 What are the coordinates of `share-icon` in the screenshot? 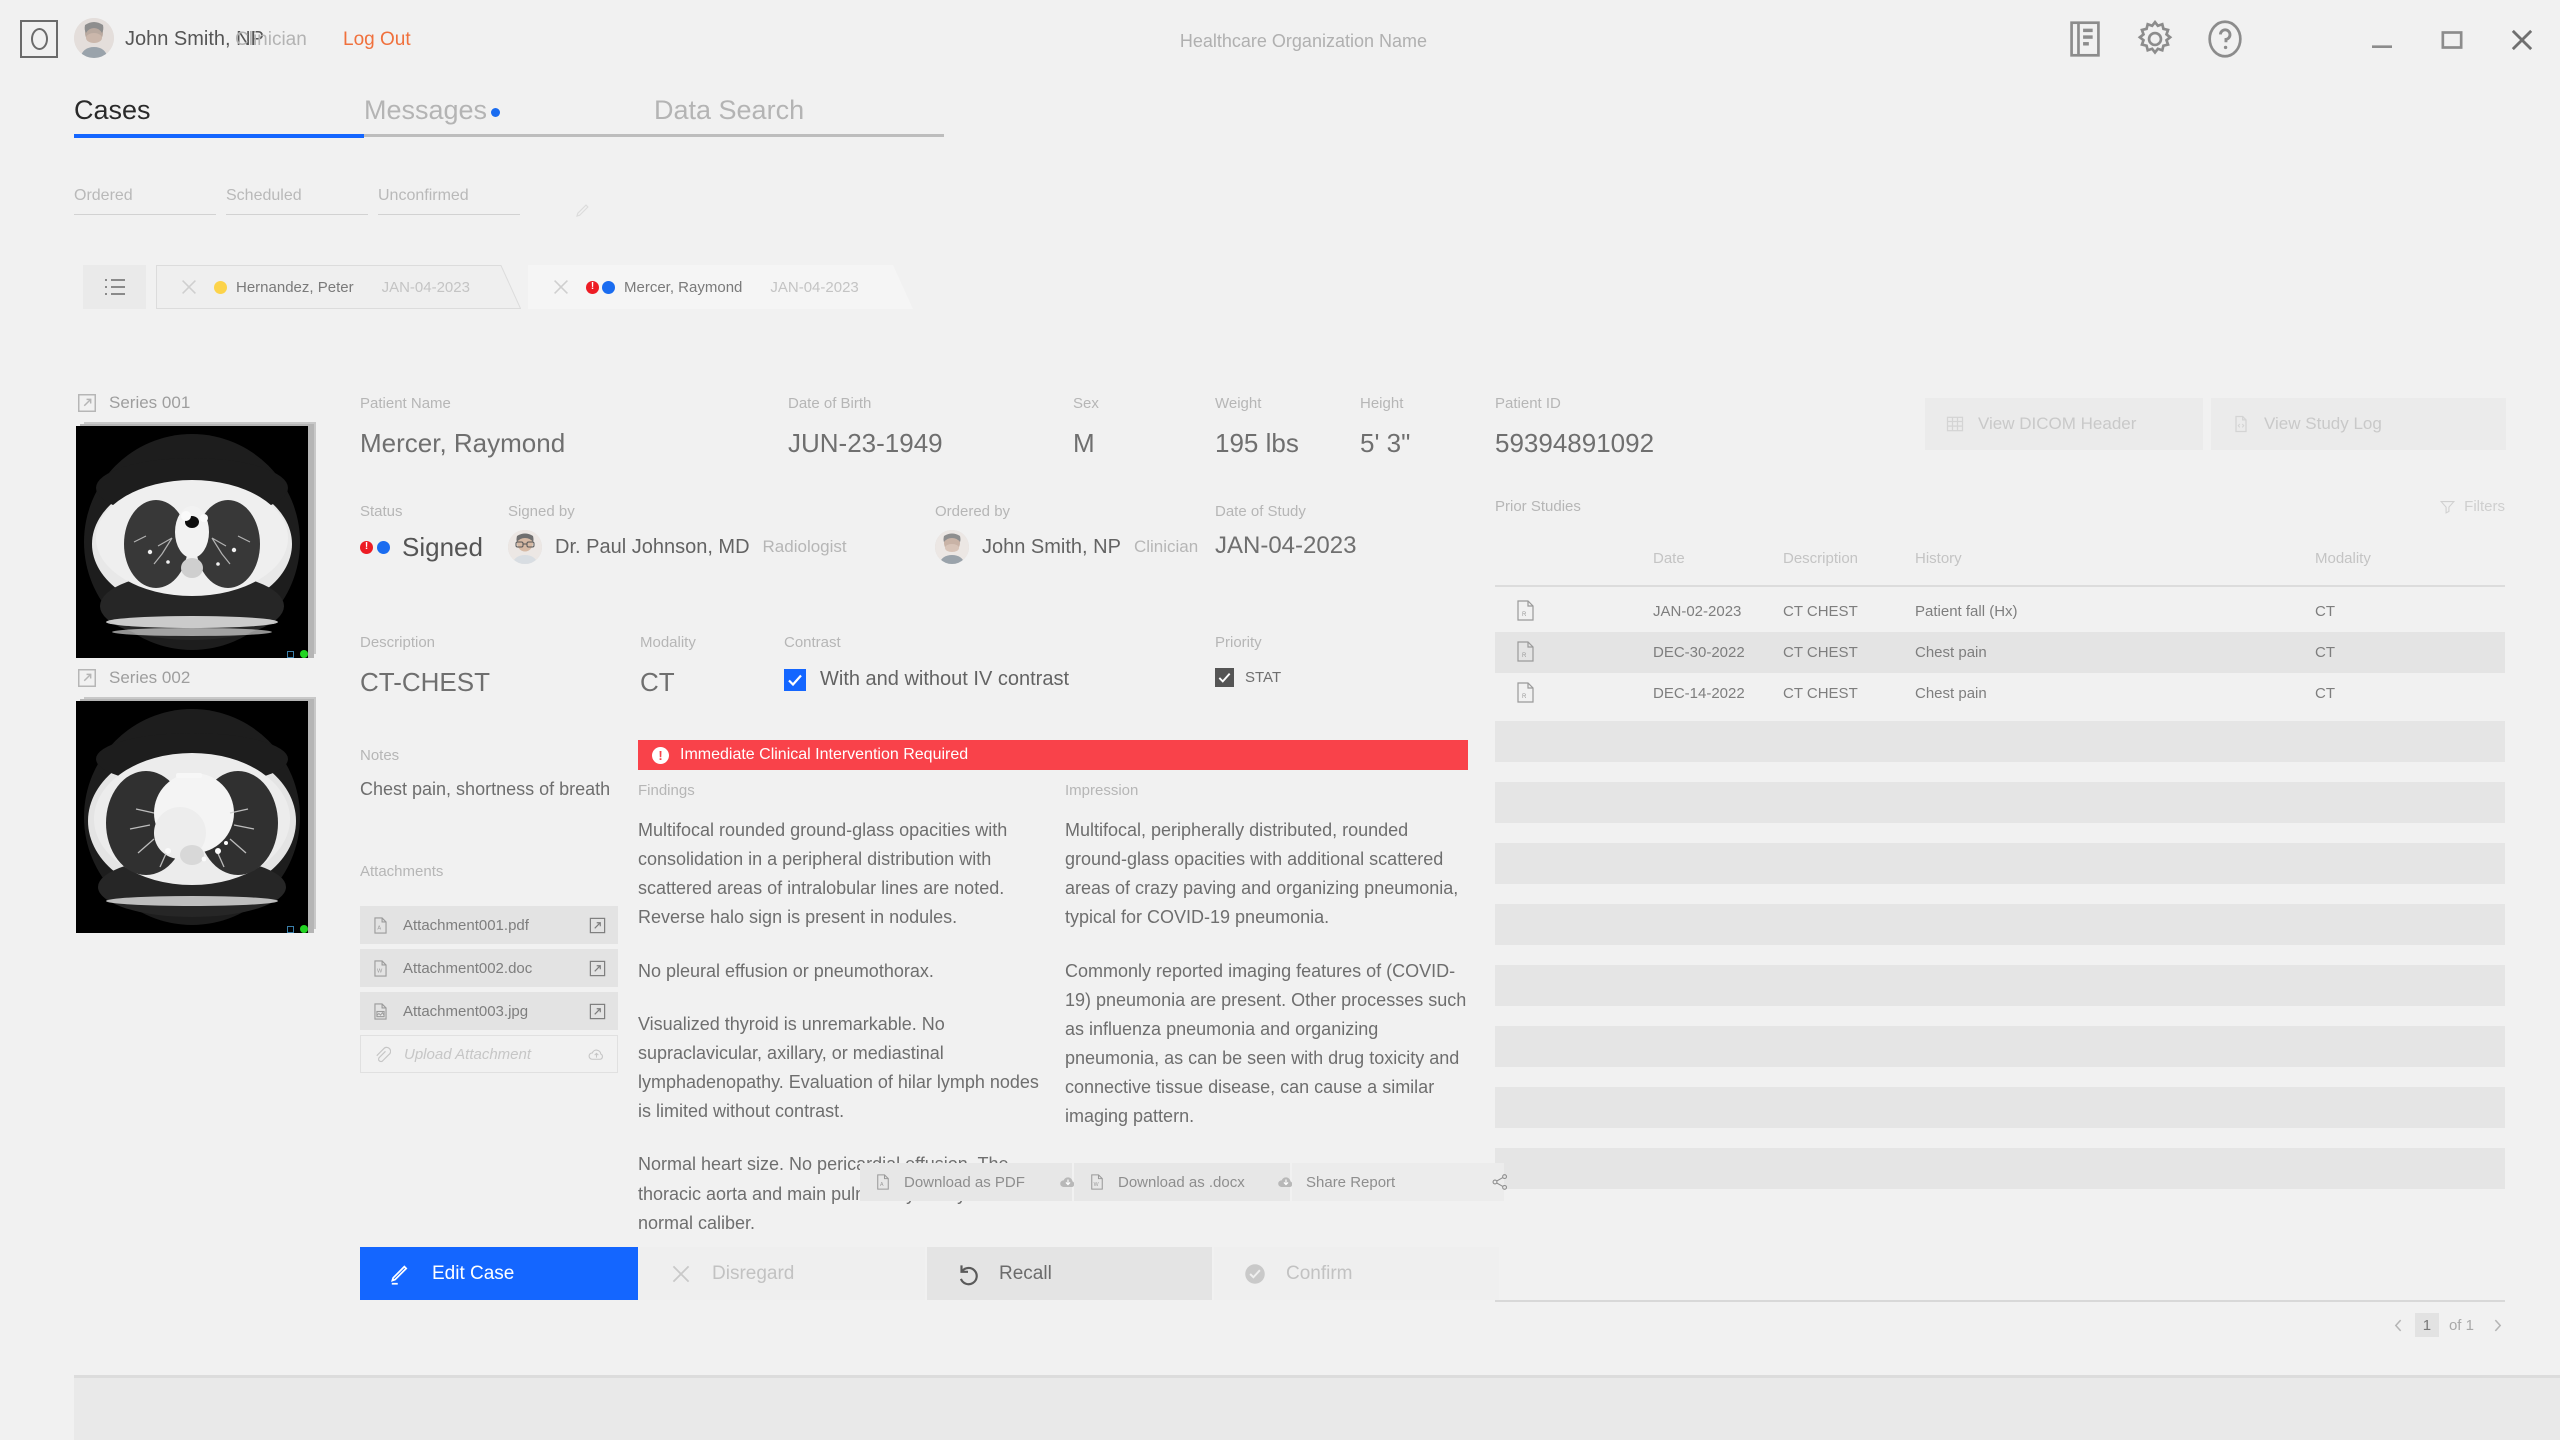 It's located at (1489, 1182).